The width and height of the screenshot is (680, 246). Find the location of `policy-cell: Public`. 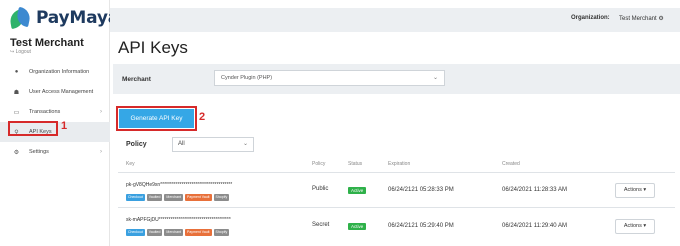

policy-cell: Public is located at coordinates (320, 189).